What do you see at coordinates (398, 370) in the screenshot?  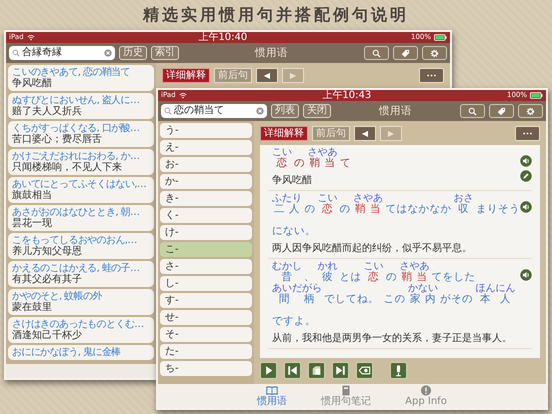 I see `microphone-icon` at bounding box center [398, 370].